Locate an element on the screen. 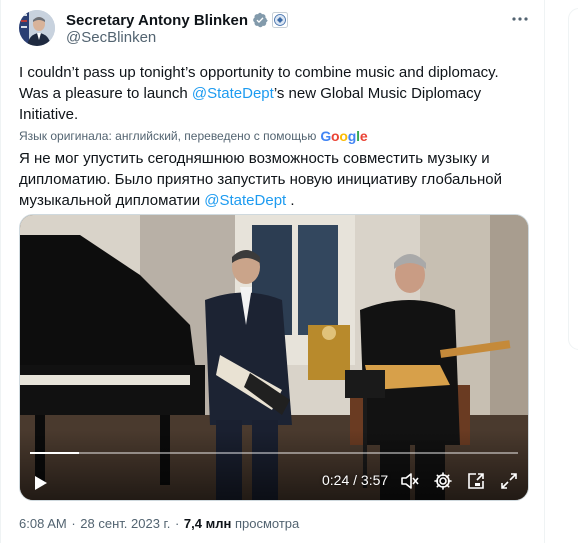 The height and width of the screenshot is (543, 578). video-time-display: 0:24 / 3:57 is located at coordinates (355, 480).